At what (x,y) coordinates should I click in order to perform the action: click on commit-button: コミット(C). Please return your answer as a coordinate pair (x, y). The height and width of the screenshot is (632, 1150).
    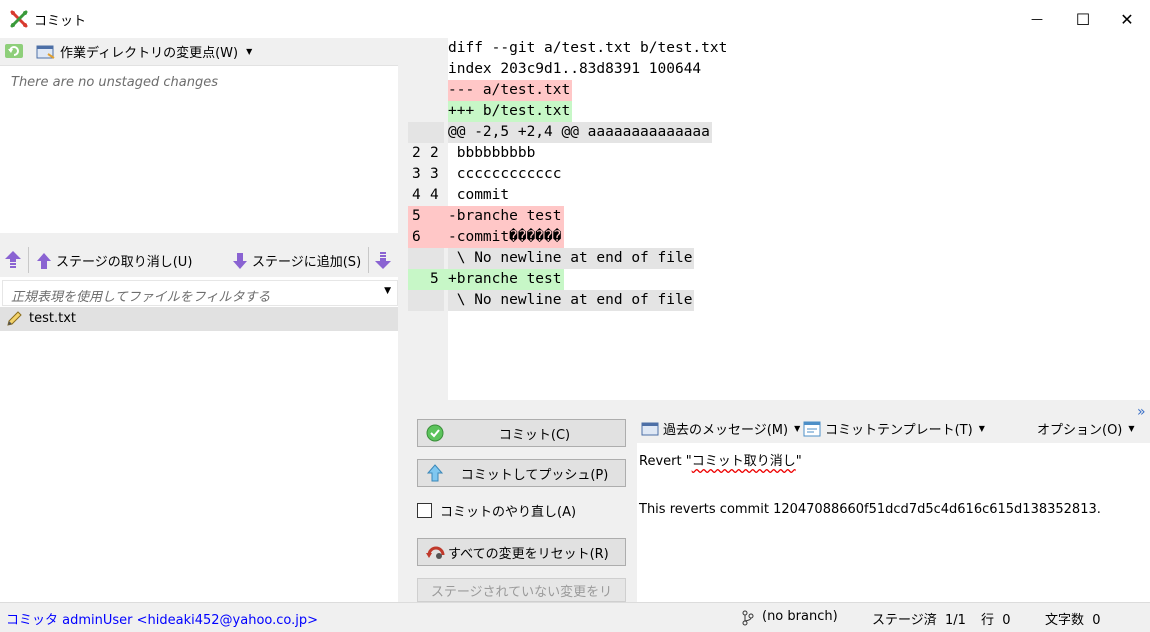
    Looking at the image, I should click on (521, 433).